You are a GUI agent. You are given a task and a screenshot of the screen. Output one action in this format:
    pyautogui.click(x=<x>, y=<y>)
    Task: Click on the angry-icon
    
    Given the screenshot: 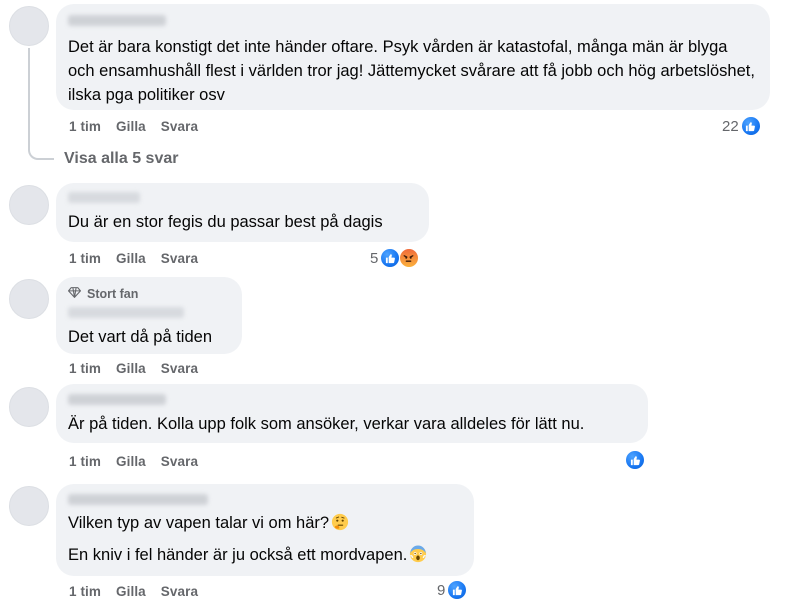 What is the action you would take?
    pyautogui.click(x=409, y=258)
    